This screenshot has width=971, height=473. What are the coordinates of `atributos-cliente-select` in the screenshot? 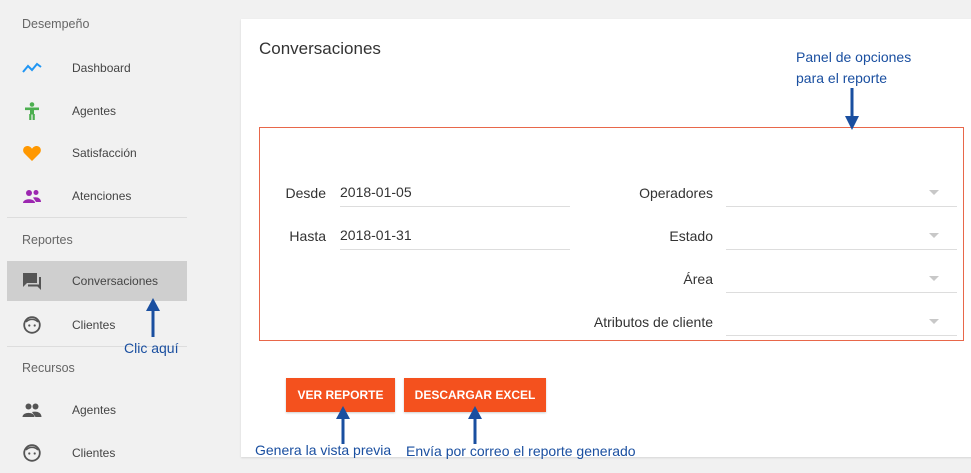 It's located at (841, 322).